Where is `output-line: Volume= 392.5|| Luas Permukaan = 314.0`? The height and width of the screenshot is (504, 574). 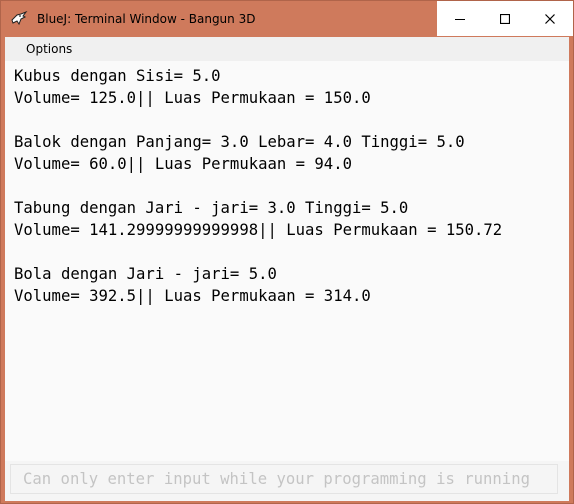 output-line: Volume= 392.5|| Luas Permukaan = 314.0 is located at coordinates (192, 296).